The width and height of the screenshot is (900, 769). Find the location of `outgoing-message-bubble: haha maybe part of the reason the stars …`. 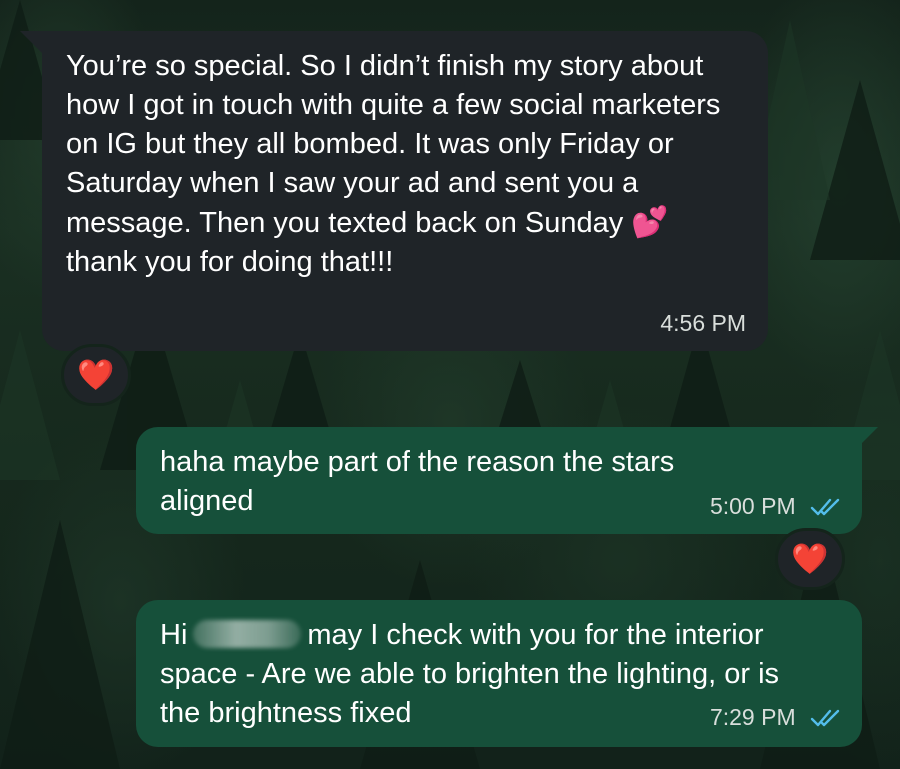

outgoing-message-bubble: haha maybe part of the reason the stars … is located at coordinates (499, 480).